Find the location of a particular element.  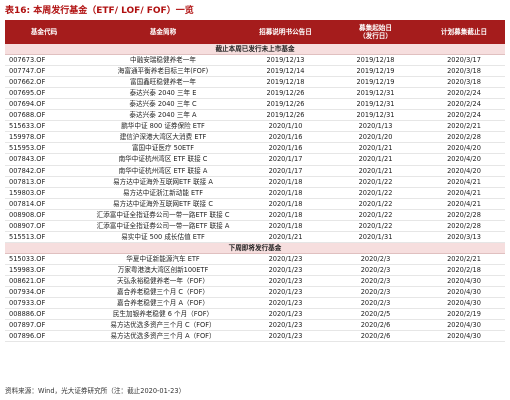

fund-name-cell: 富国鑫旺稳健养老一年 is located at coordinates (163, 82).